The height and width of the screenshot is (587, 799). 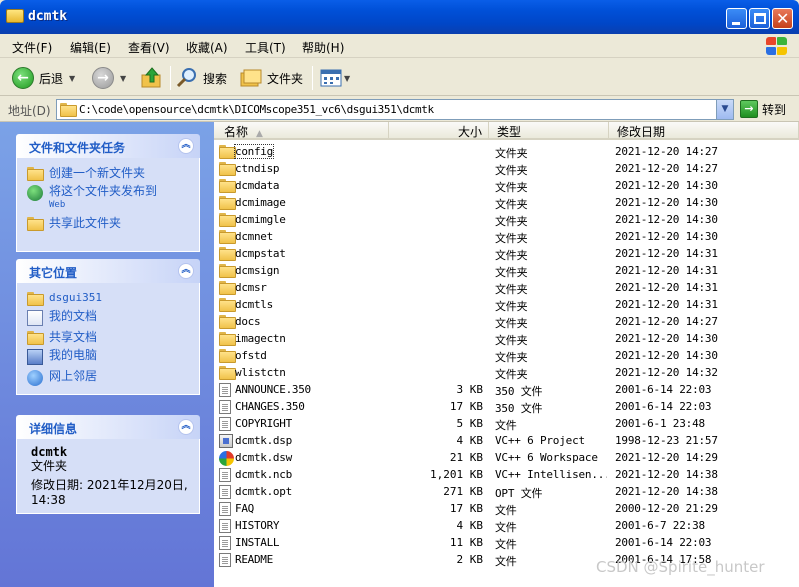 What do you see at coordinates (506, 491) in the screenshot?
I see `table-row: dcmtk.opt 271 KB OPT 文件 2021-12-20 14:38` at bounding box center [506, 491].